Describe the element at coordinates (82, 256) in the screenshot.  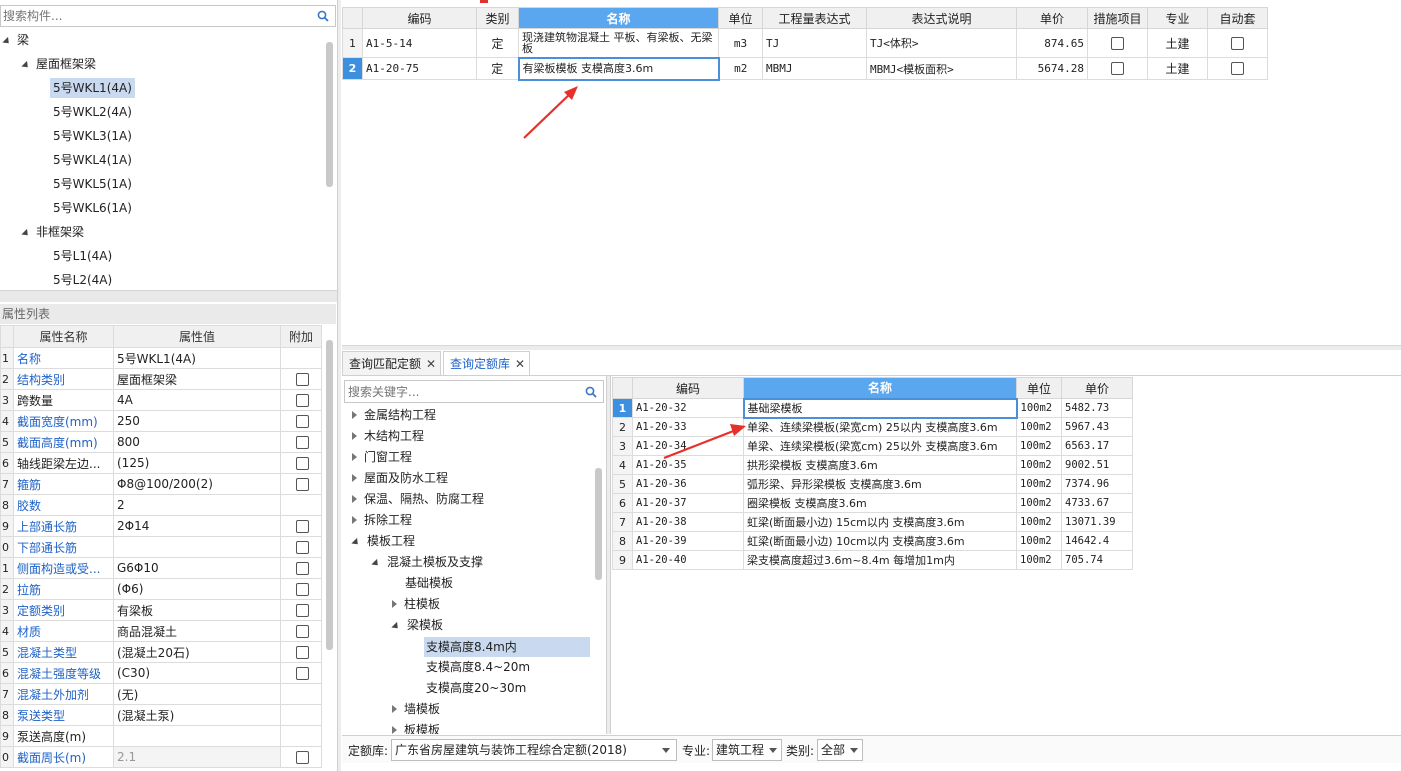
I see `tree-item: 5号L1(4A)` at that location.